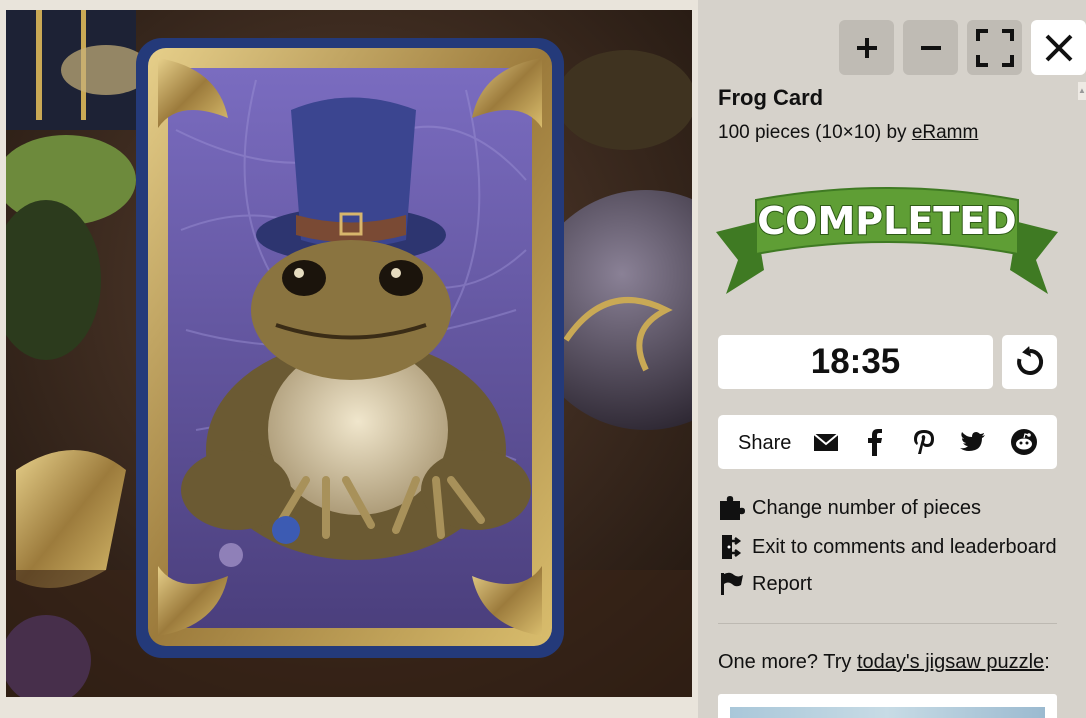 The height and width of the screenshot is (718, 1086). I want to click on close-icon, so click(1058, 47).